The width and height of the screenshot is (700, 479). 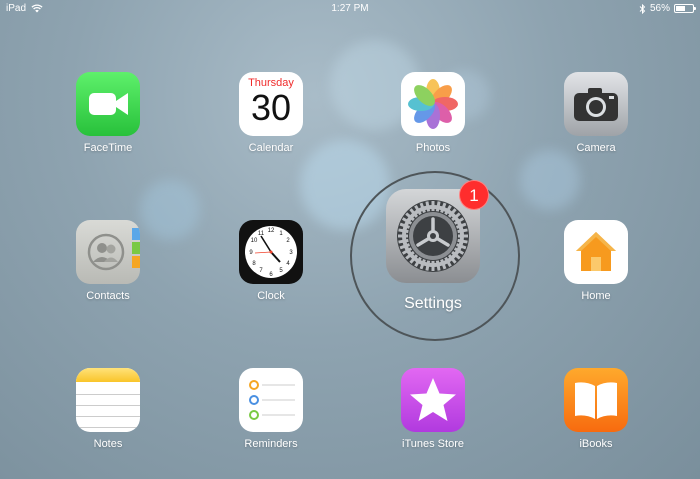 I want to click on gear-icon: 1, so click(x=437, y=231).